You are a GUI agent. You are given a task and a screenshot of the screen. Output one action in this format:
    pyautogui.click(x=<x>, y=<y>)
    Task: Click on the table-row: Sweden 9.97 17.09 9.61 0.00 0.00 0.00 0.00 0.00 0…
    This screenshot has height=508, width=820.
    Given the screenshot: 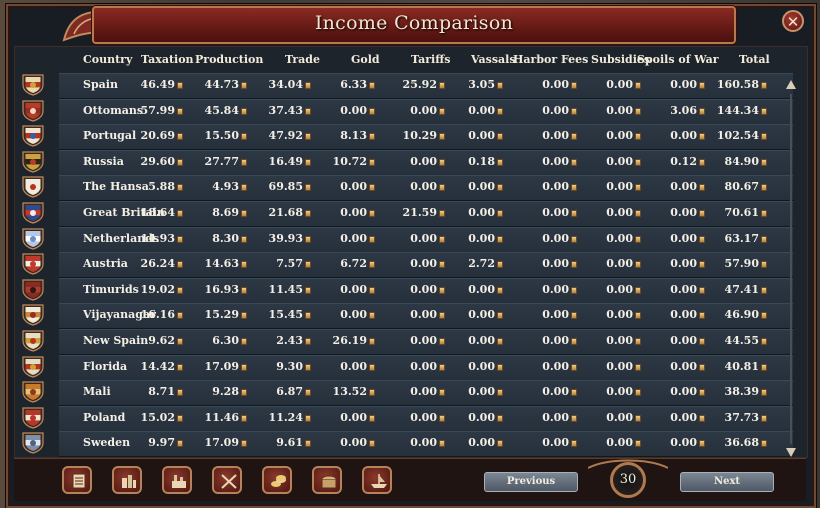 What is the action you would take?
    pyautogui.click(x=404, y=444)
    